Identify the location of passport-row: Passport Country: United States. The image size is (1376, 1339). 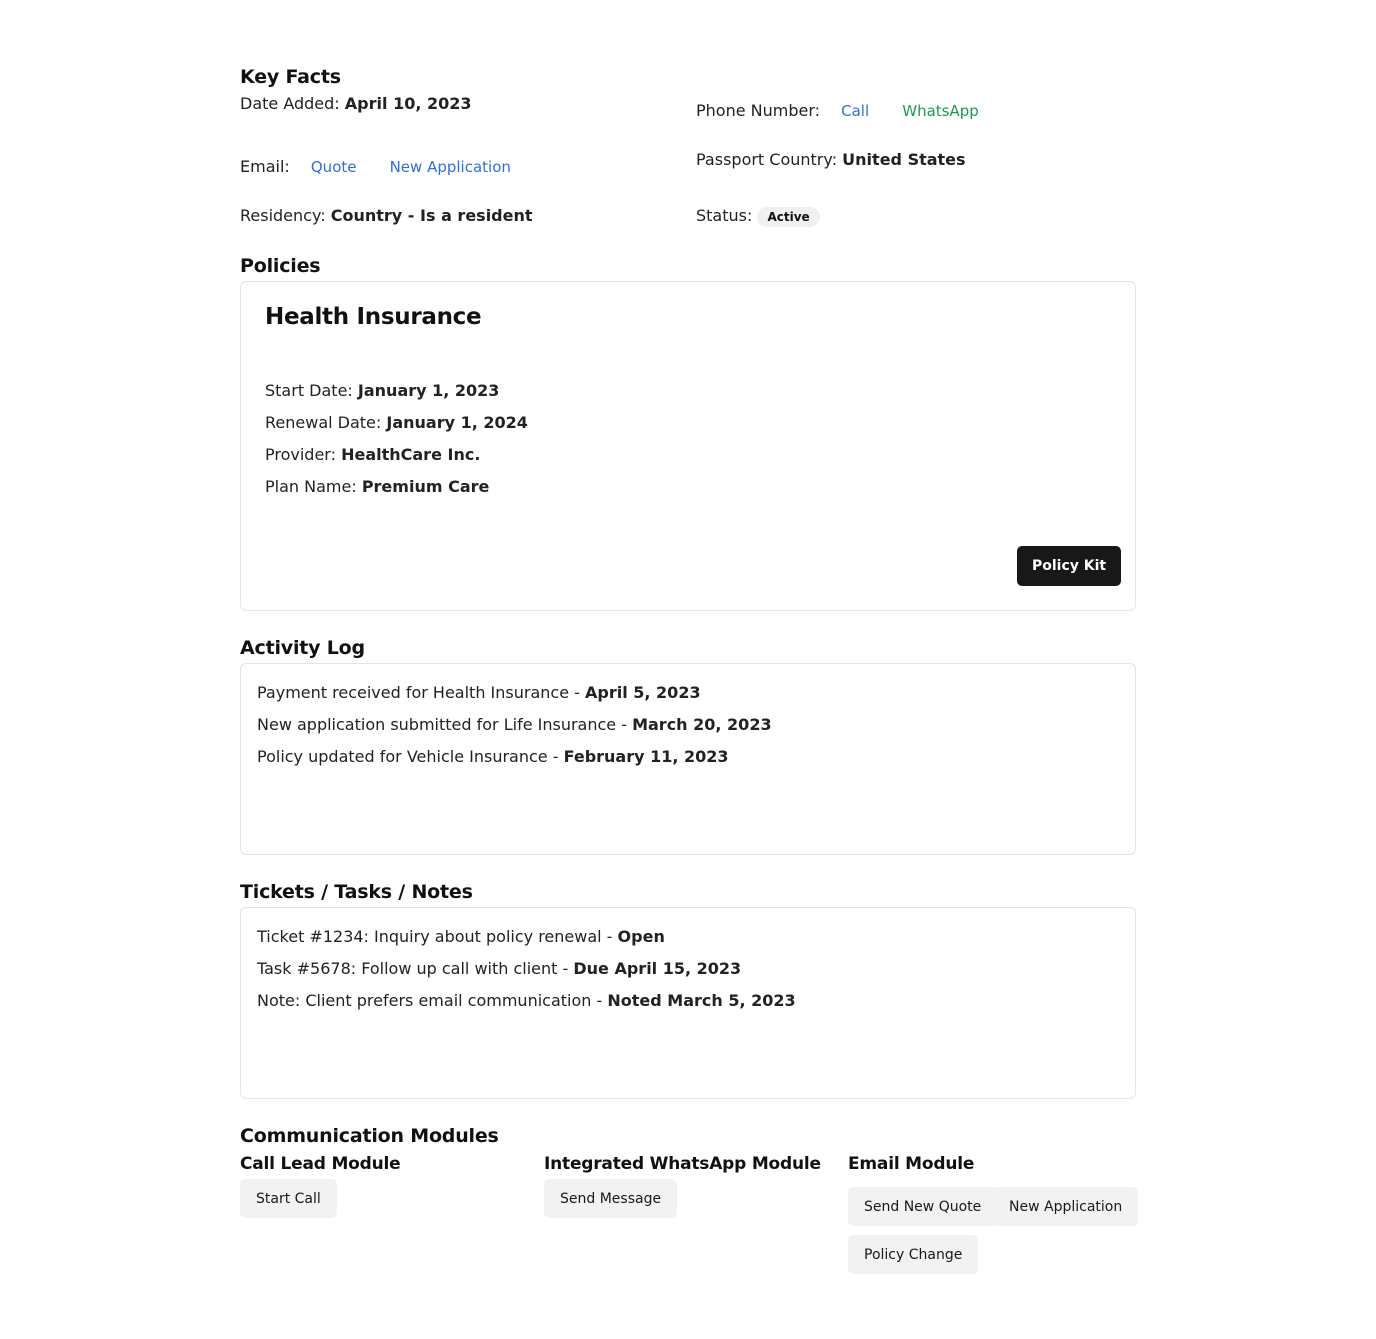
(831, 159).